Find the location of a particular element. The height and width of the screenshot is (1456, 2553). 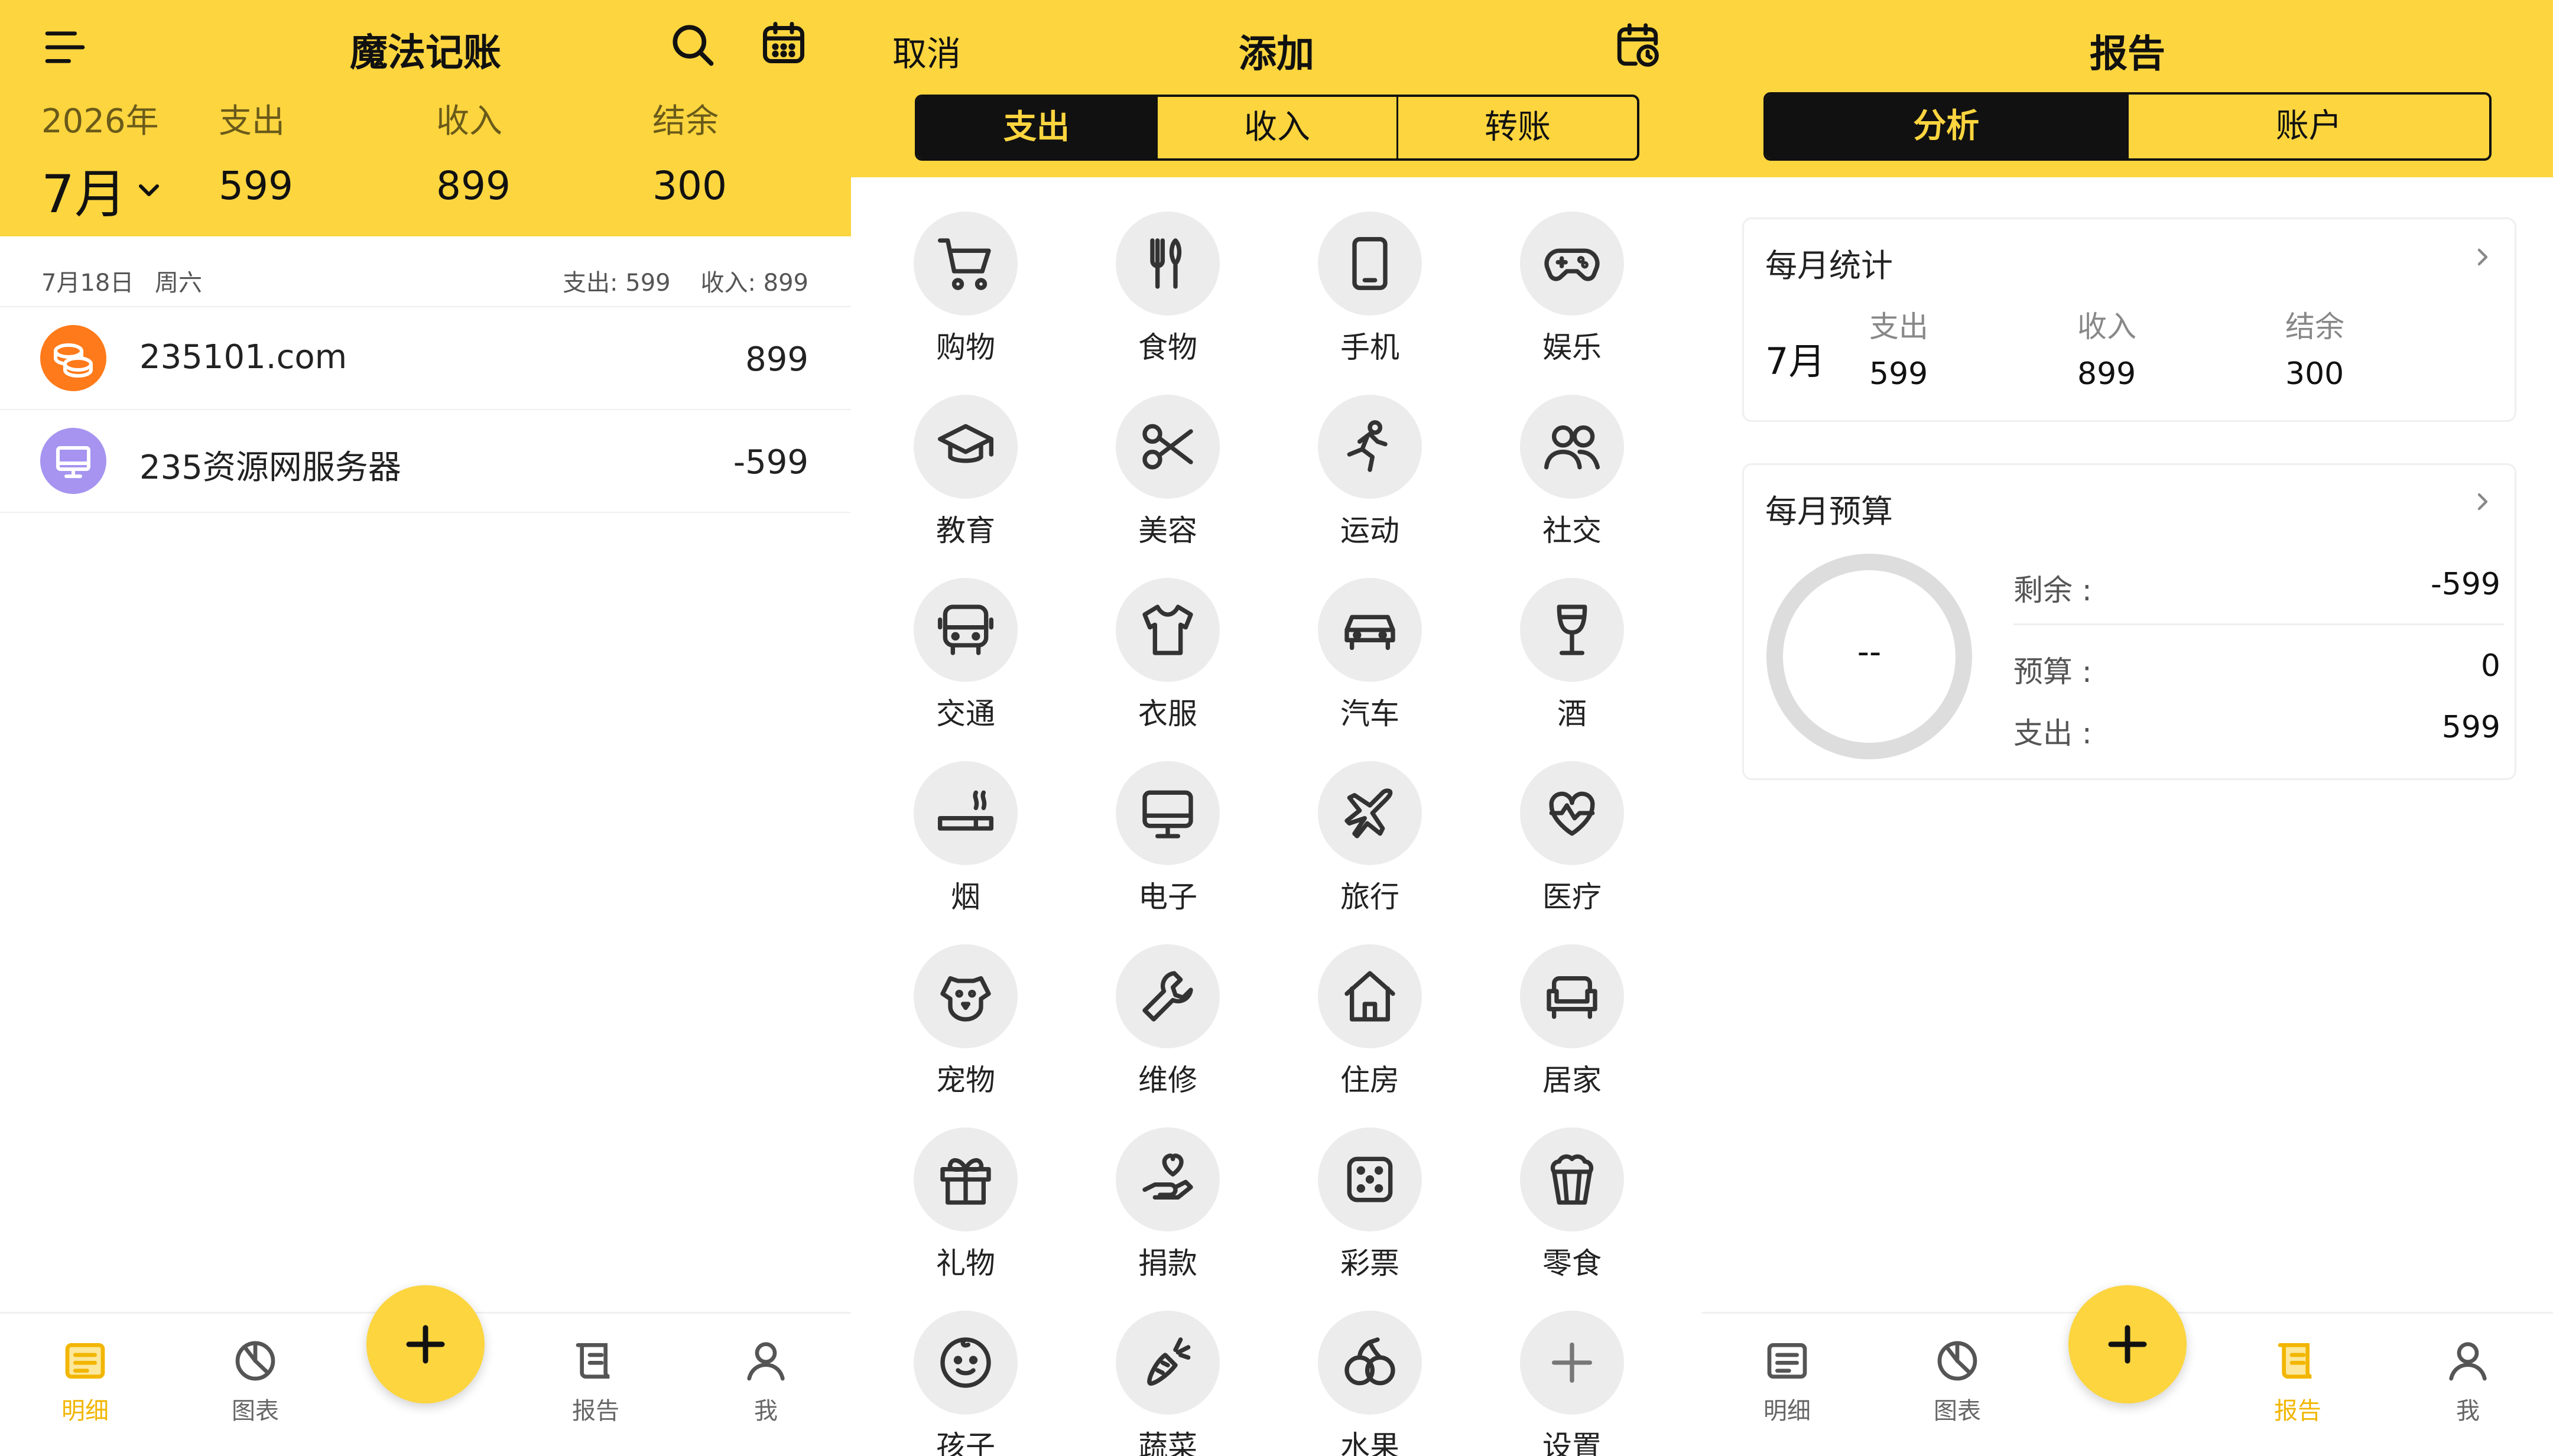

bus-icon is located at coordinates (966, 630).